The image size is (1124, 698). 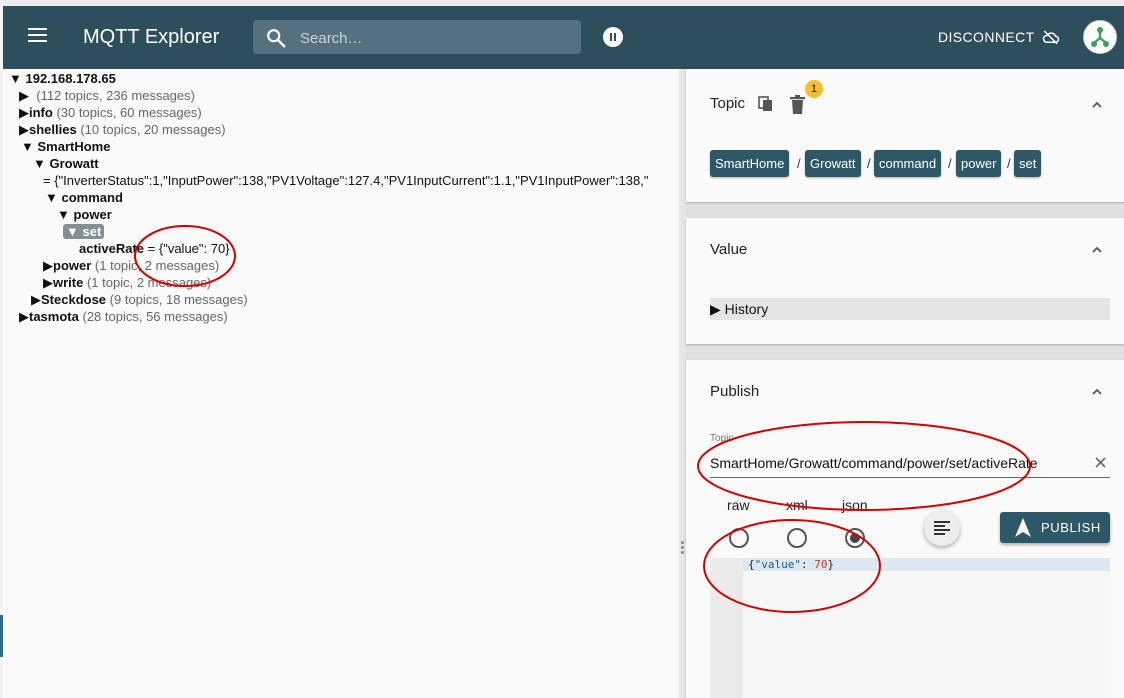 What do you see at coordinates (613, 37) in the screenshot?
I see `pause-icon` at bounding box center [613, 37].